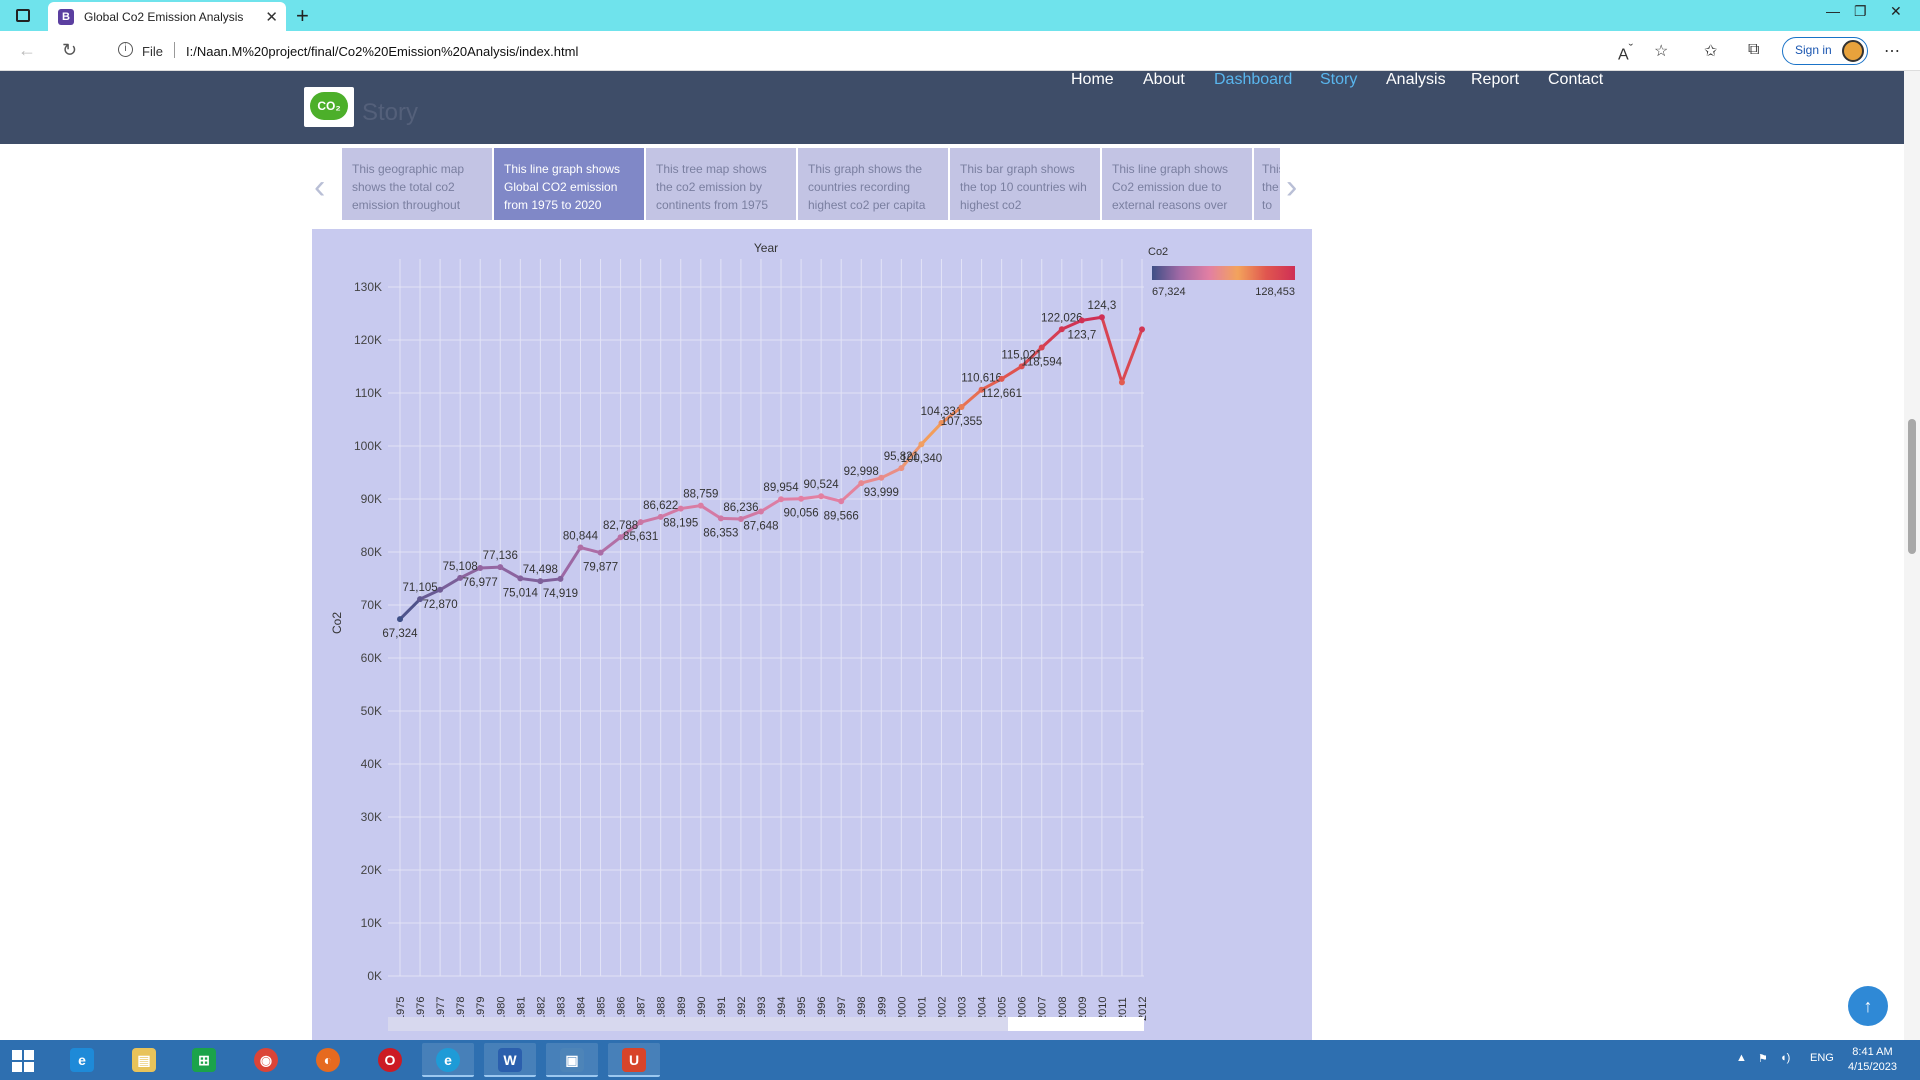 This screenshot has height=1080, width=1920. I want to click on tab-title: Global Co2 Emission Analysis, so click(164, 17).